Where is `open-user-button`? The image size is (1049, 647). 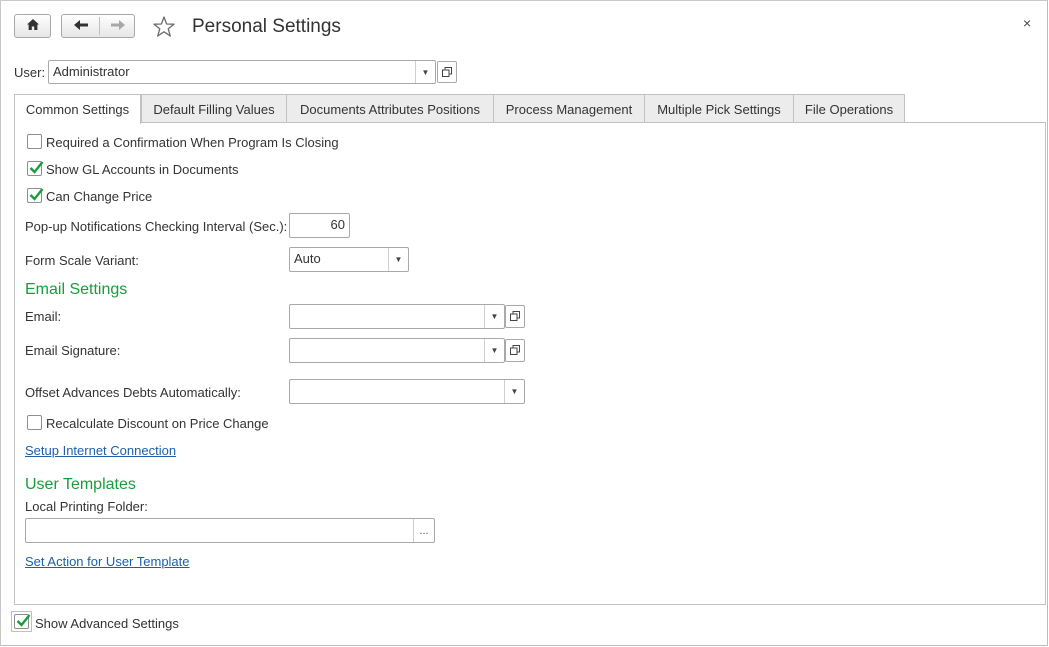
open-user-button is located at coordinates (447, 72).